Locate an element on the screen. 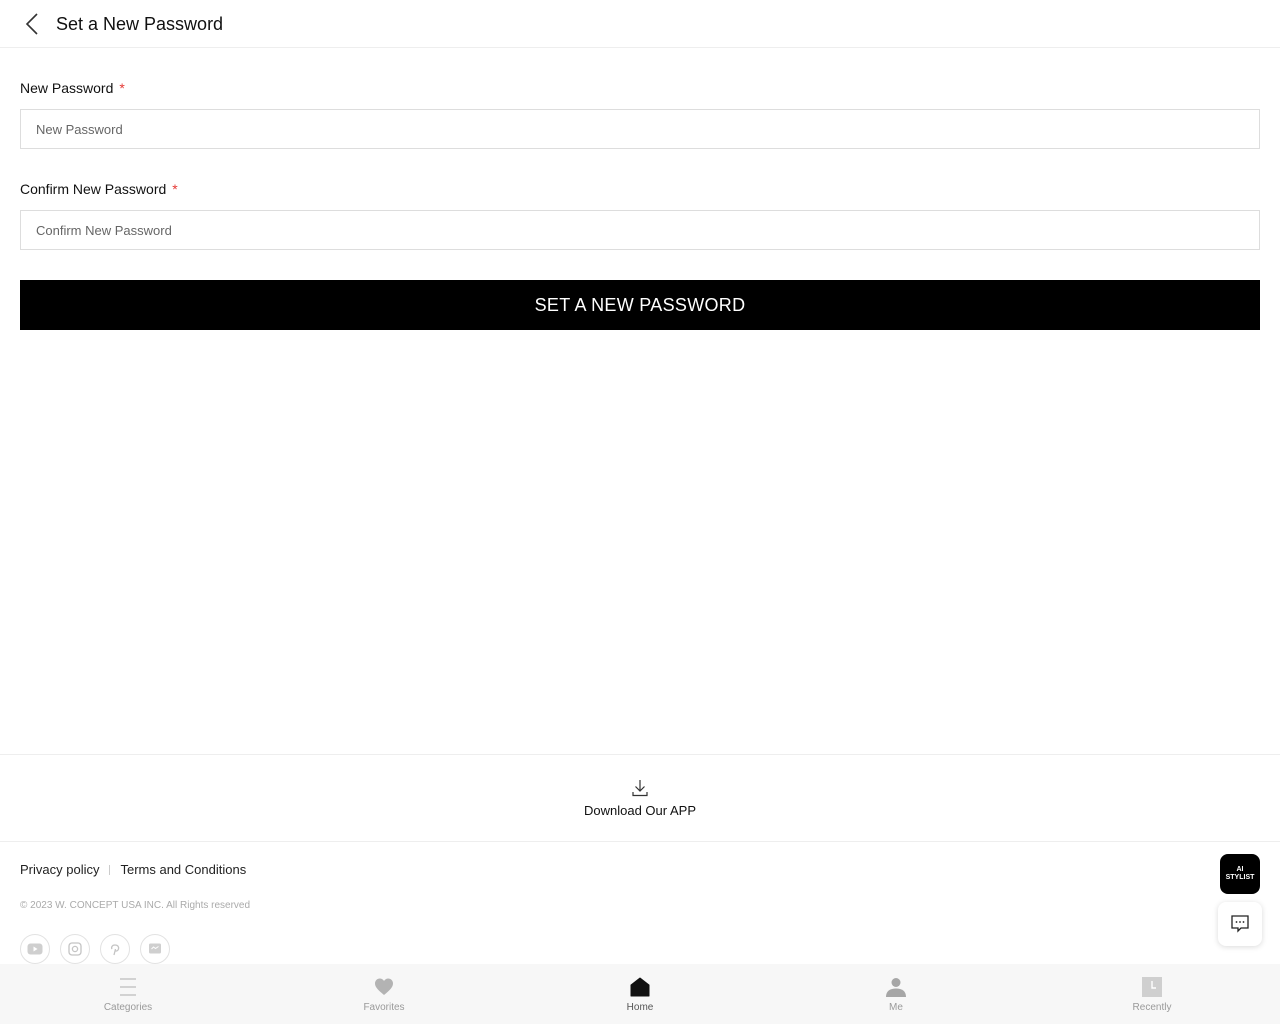 This screenshot has height=1024, width=1280. nav-item-home: Home is located at coordinates (640, 994).